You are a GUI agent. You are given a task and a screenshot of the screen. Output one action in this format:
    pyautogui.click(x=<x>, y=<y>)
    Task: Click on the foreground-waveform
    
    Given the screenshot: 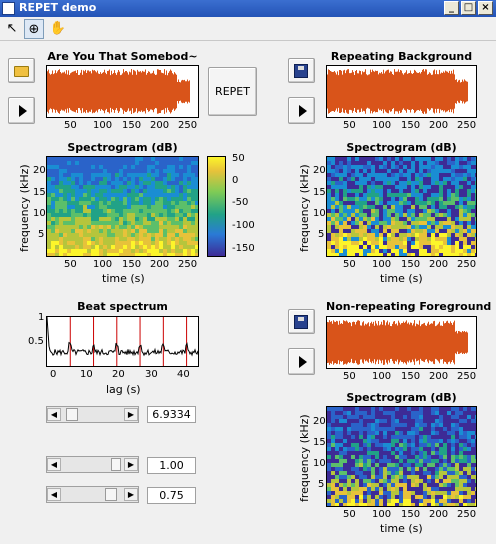 What is the action you would take?
    pyautogui.click(x=401, y=342)
    